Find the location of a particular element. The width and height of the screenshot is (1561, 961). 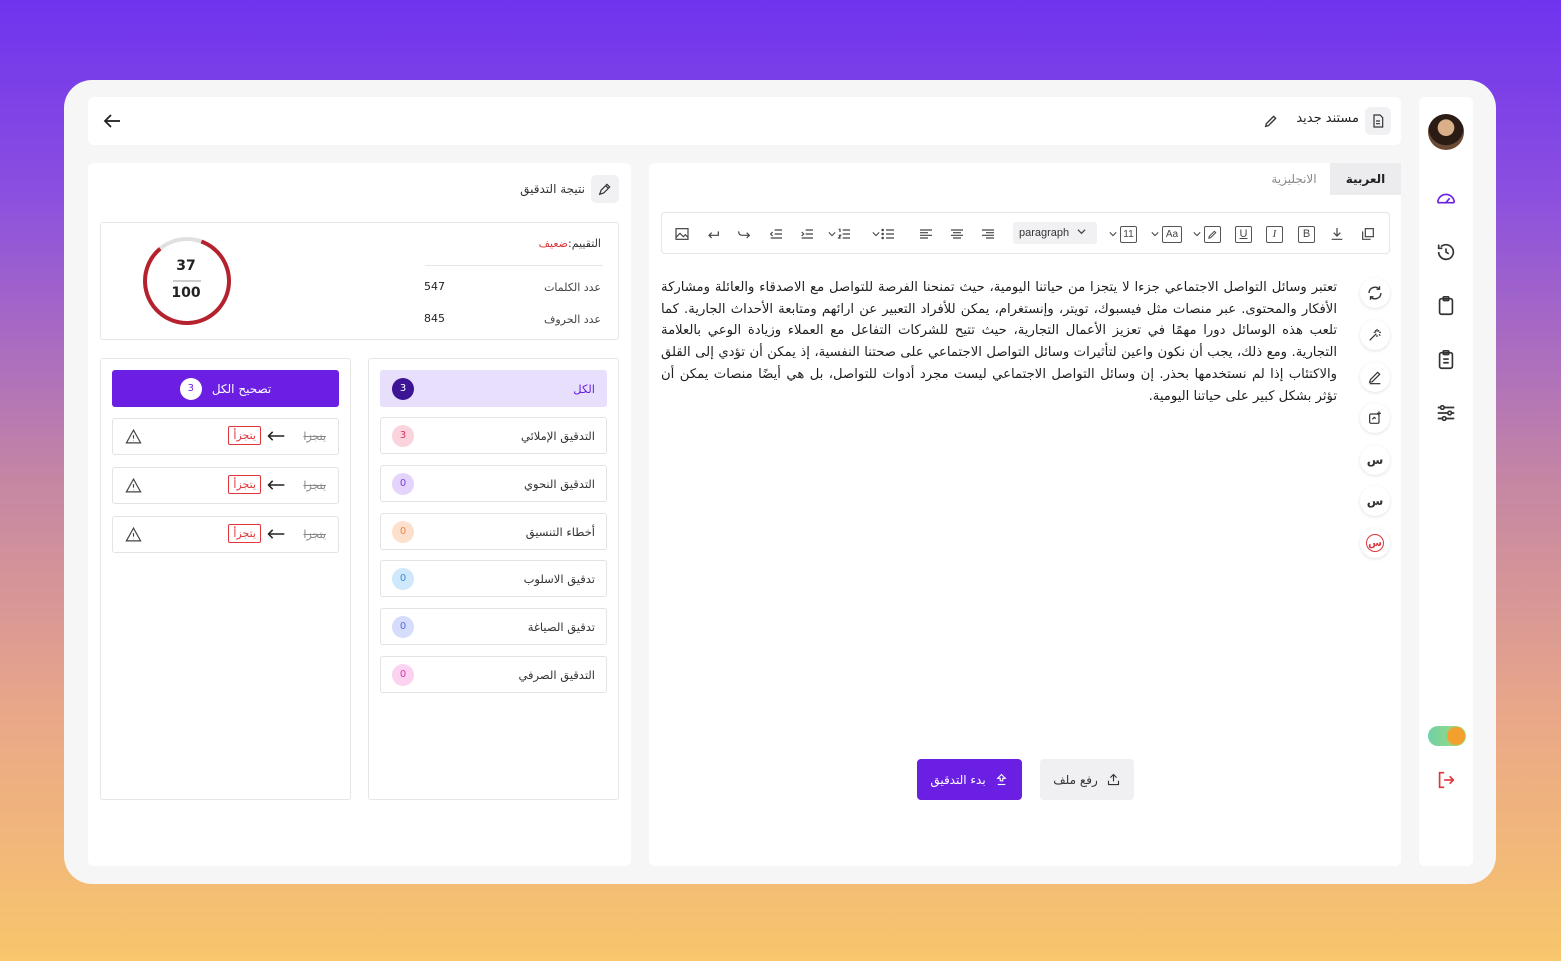

fix-all-button: تصحيح الكل 3 is located at coordinates (225, 388).